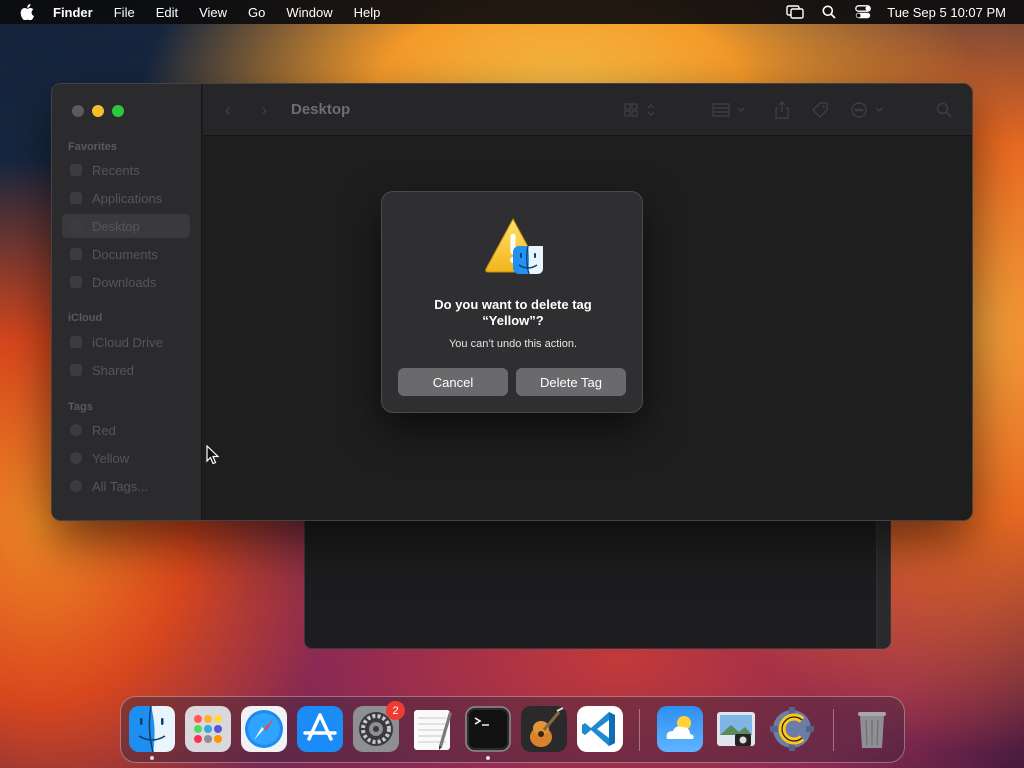 This screenshot has width=1024, height=768. I want to click on shared-folder-icon, so click(76, 370).